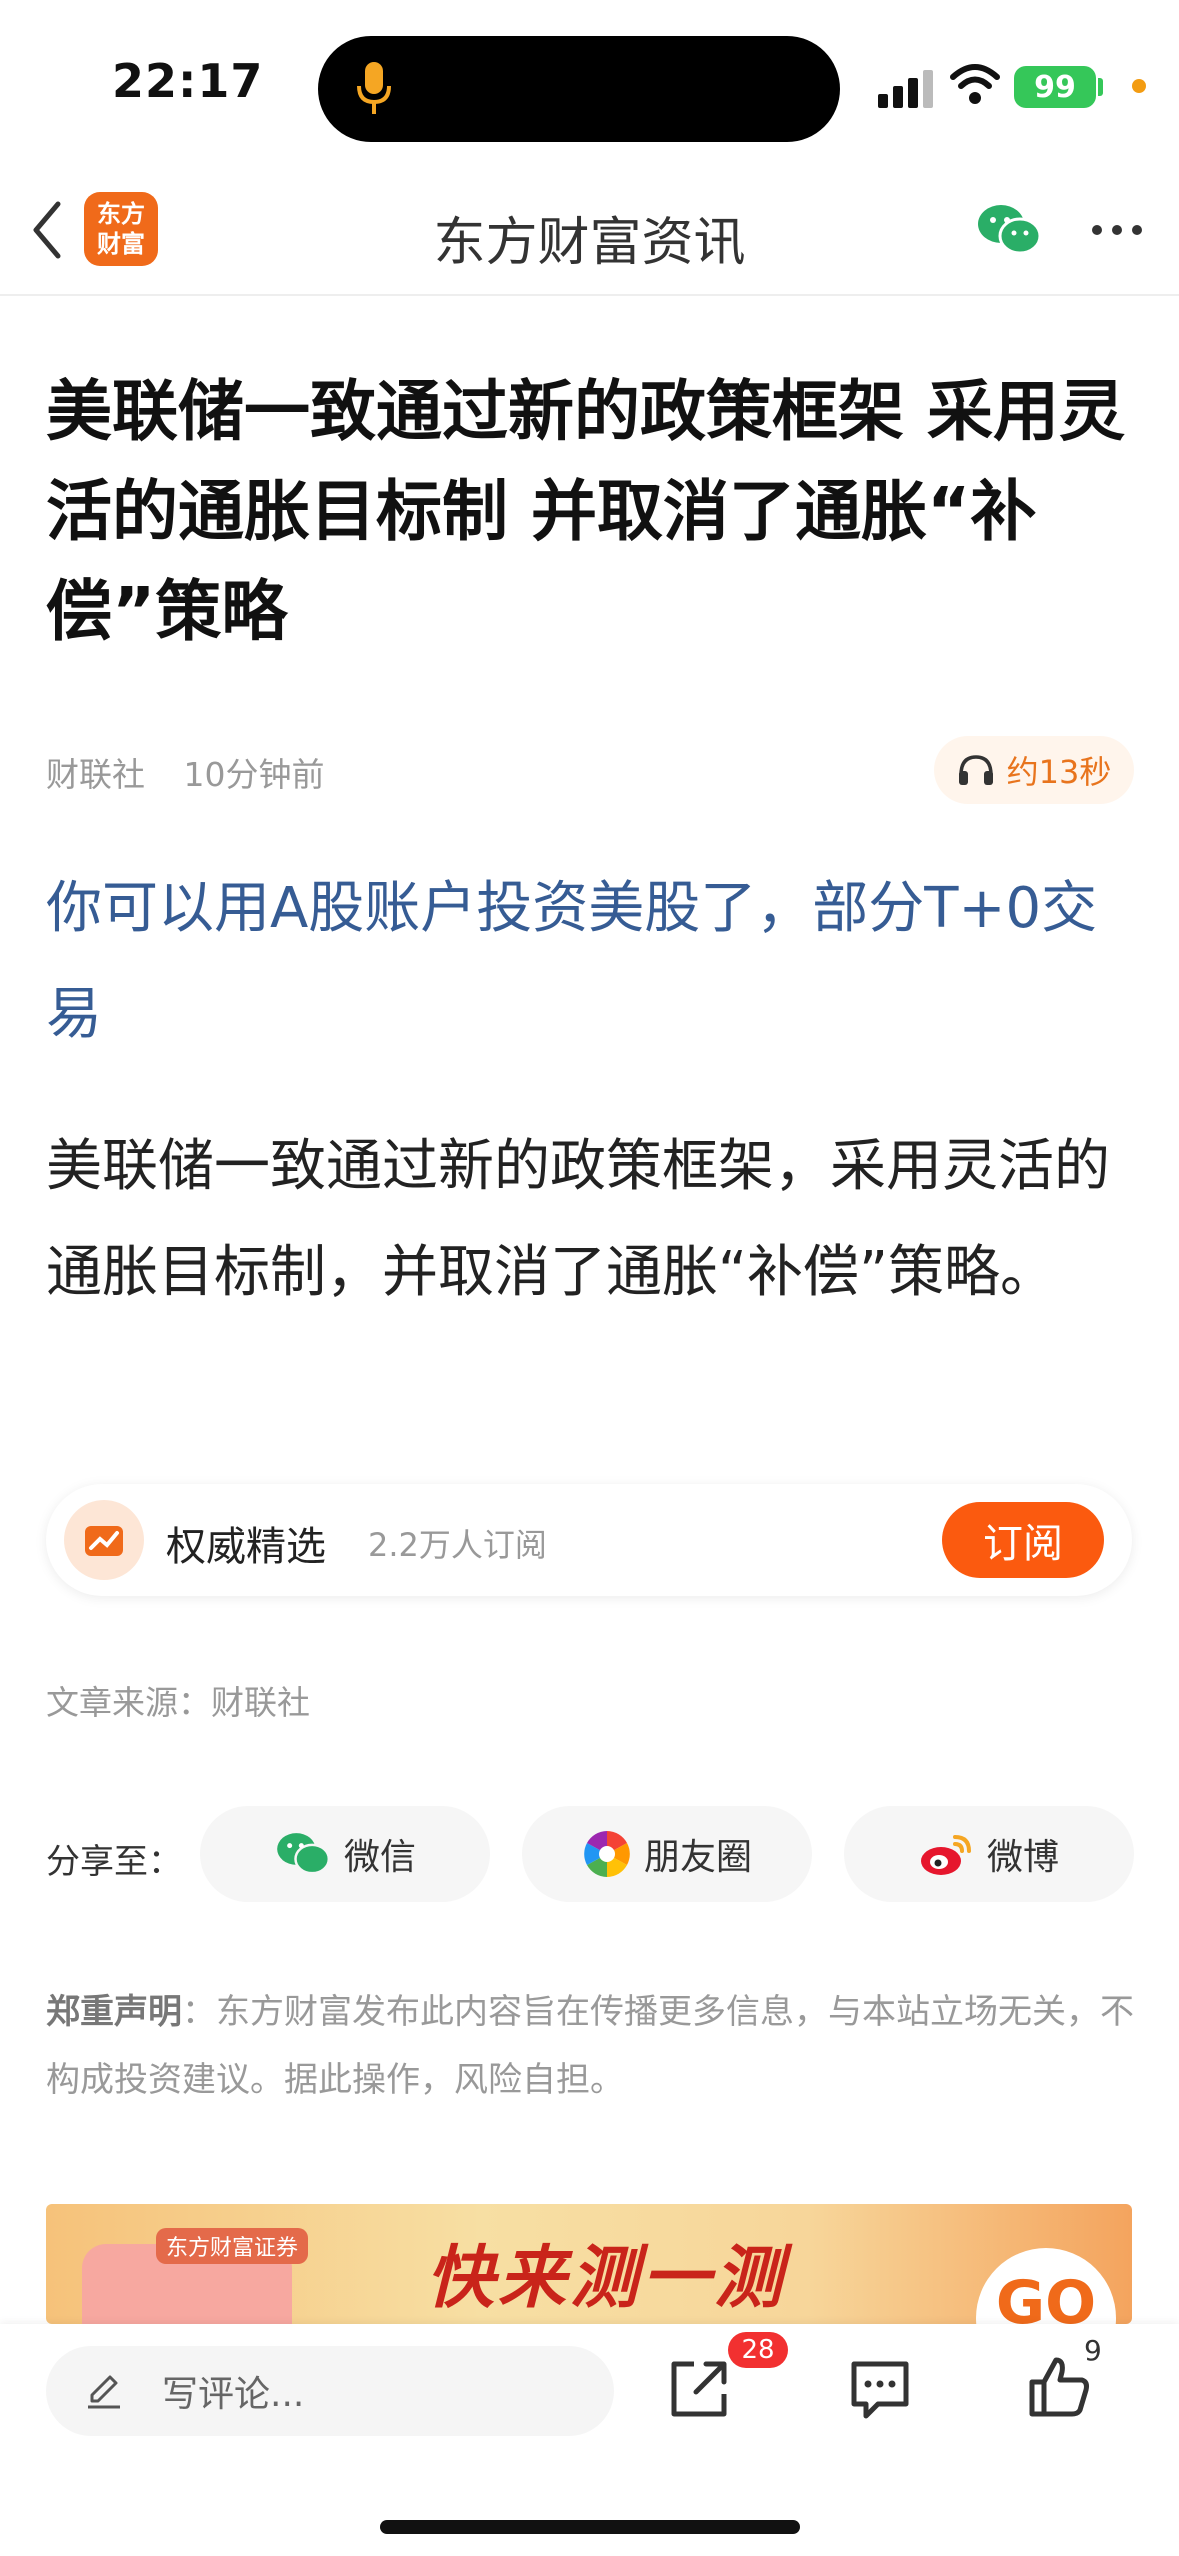 The image size is (1179, 2556). What do you see at coordinates (590, 2527) in the screenshot?
I see `home-indicator` at bounding box center [590, 2527].